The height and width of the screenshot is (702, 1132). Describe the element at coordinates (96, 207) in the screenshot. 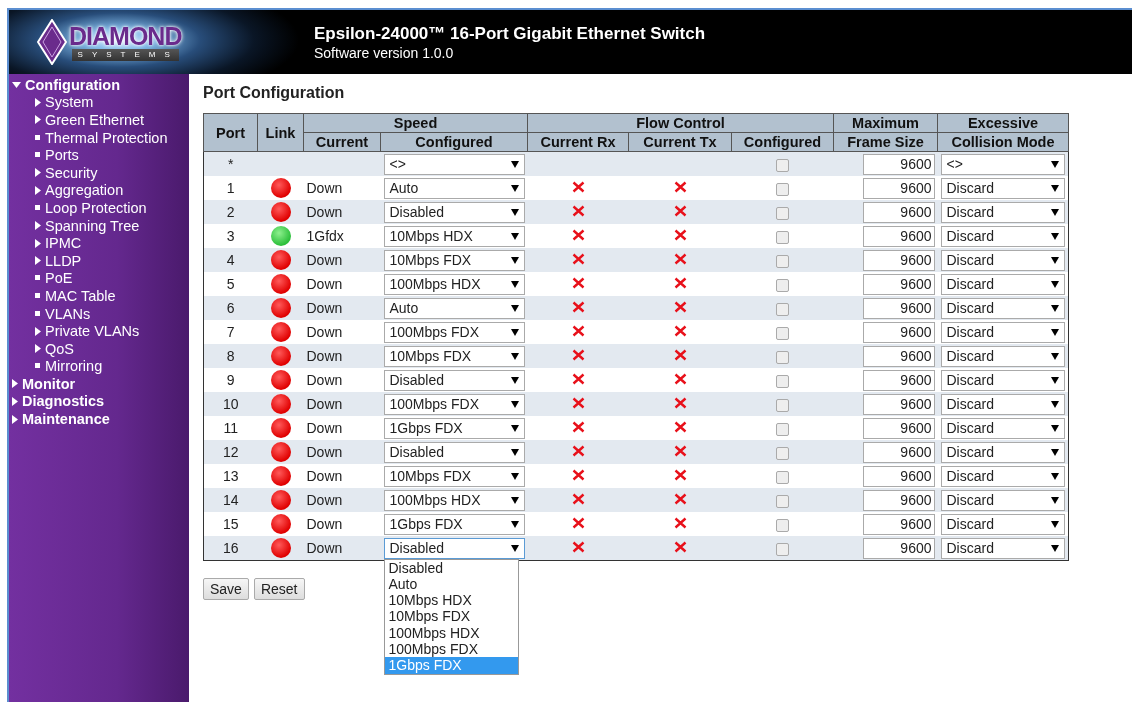

I see `nav-link: Loop Protection` at that location.